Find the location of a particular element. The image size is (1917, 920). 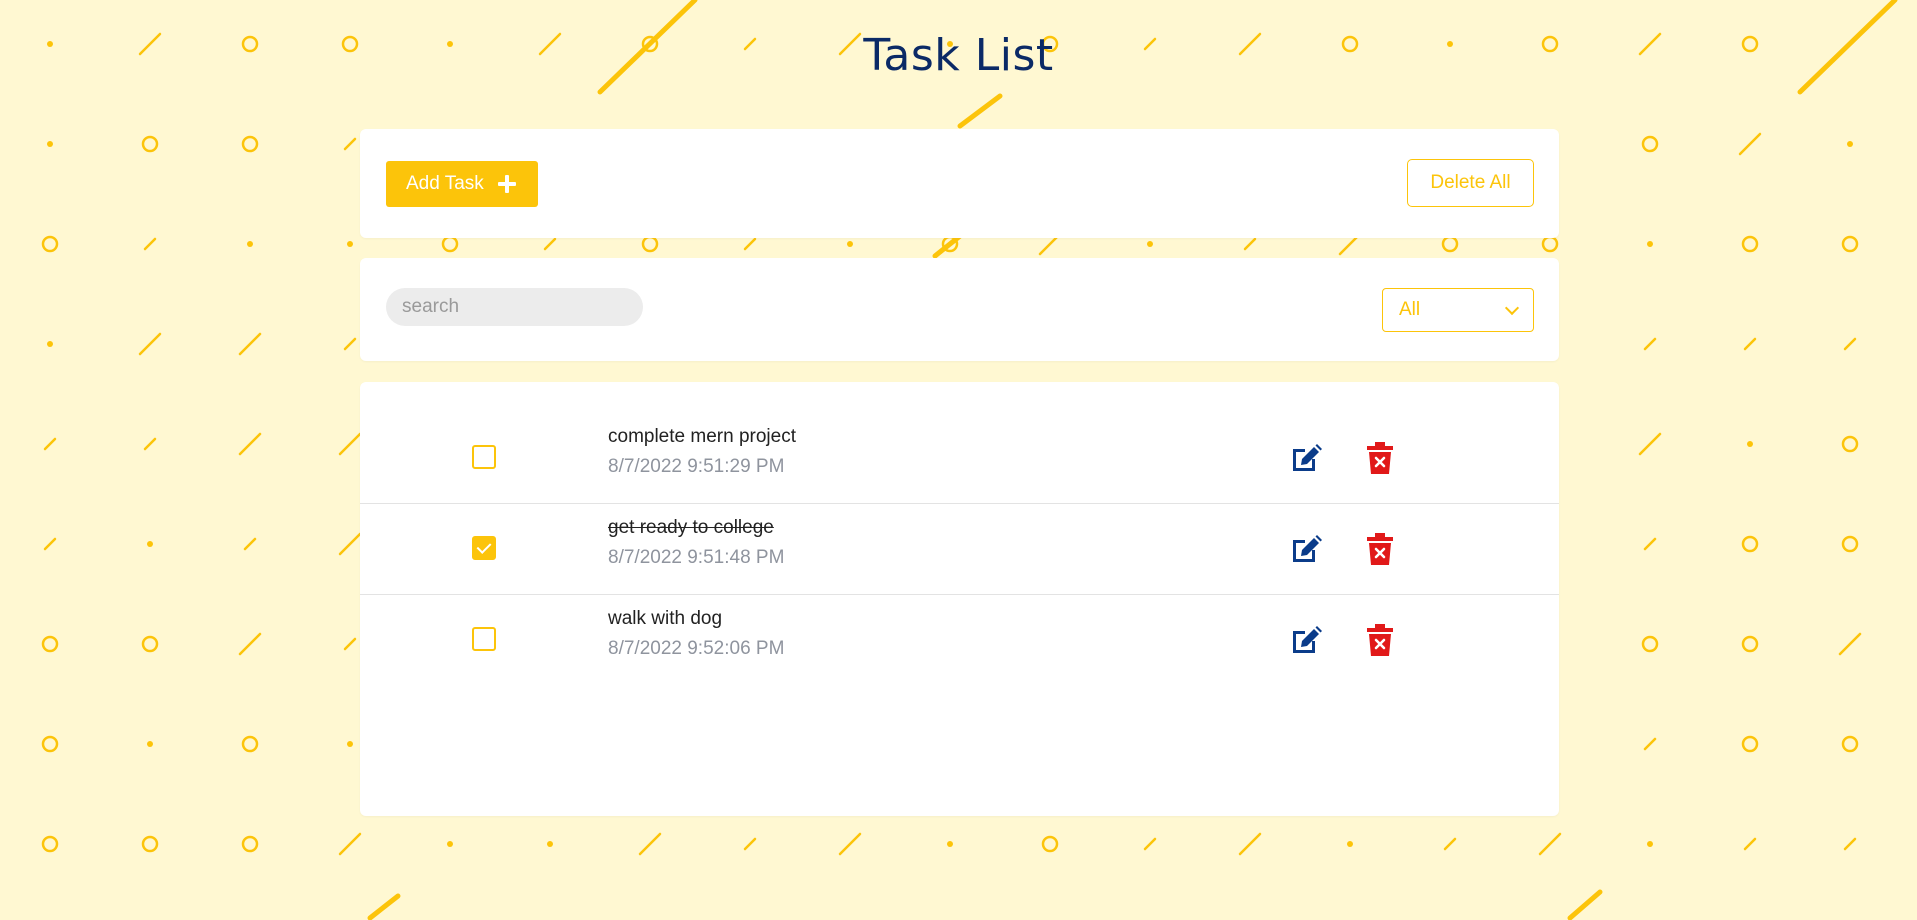

add-task-button: Add Task is located at coordinates (462, 184).